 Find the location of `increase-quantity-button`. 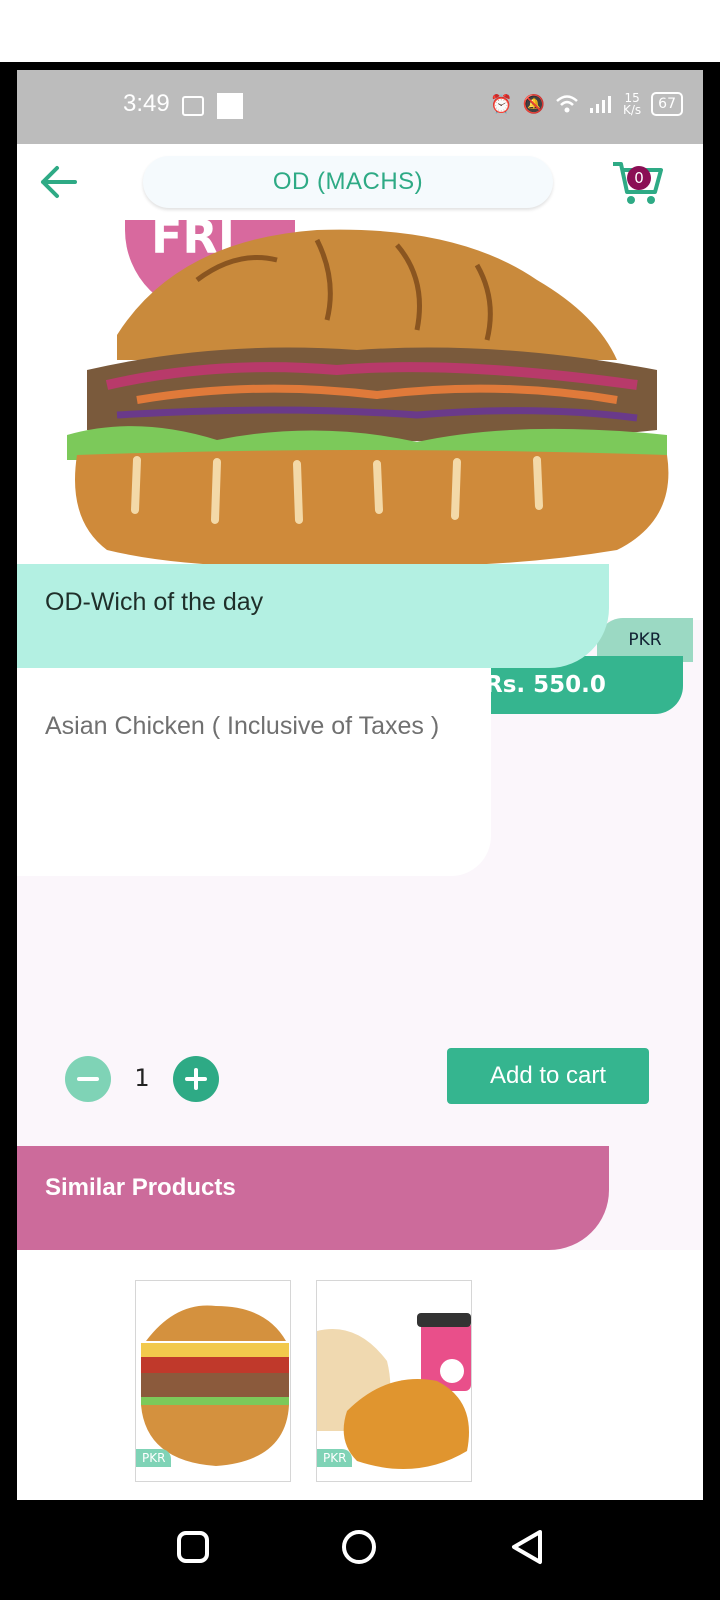

increase-quantity-button is located at coordinates (196, 1079).